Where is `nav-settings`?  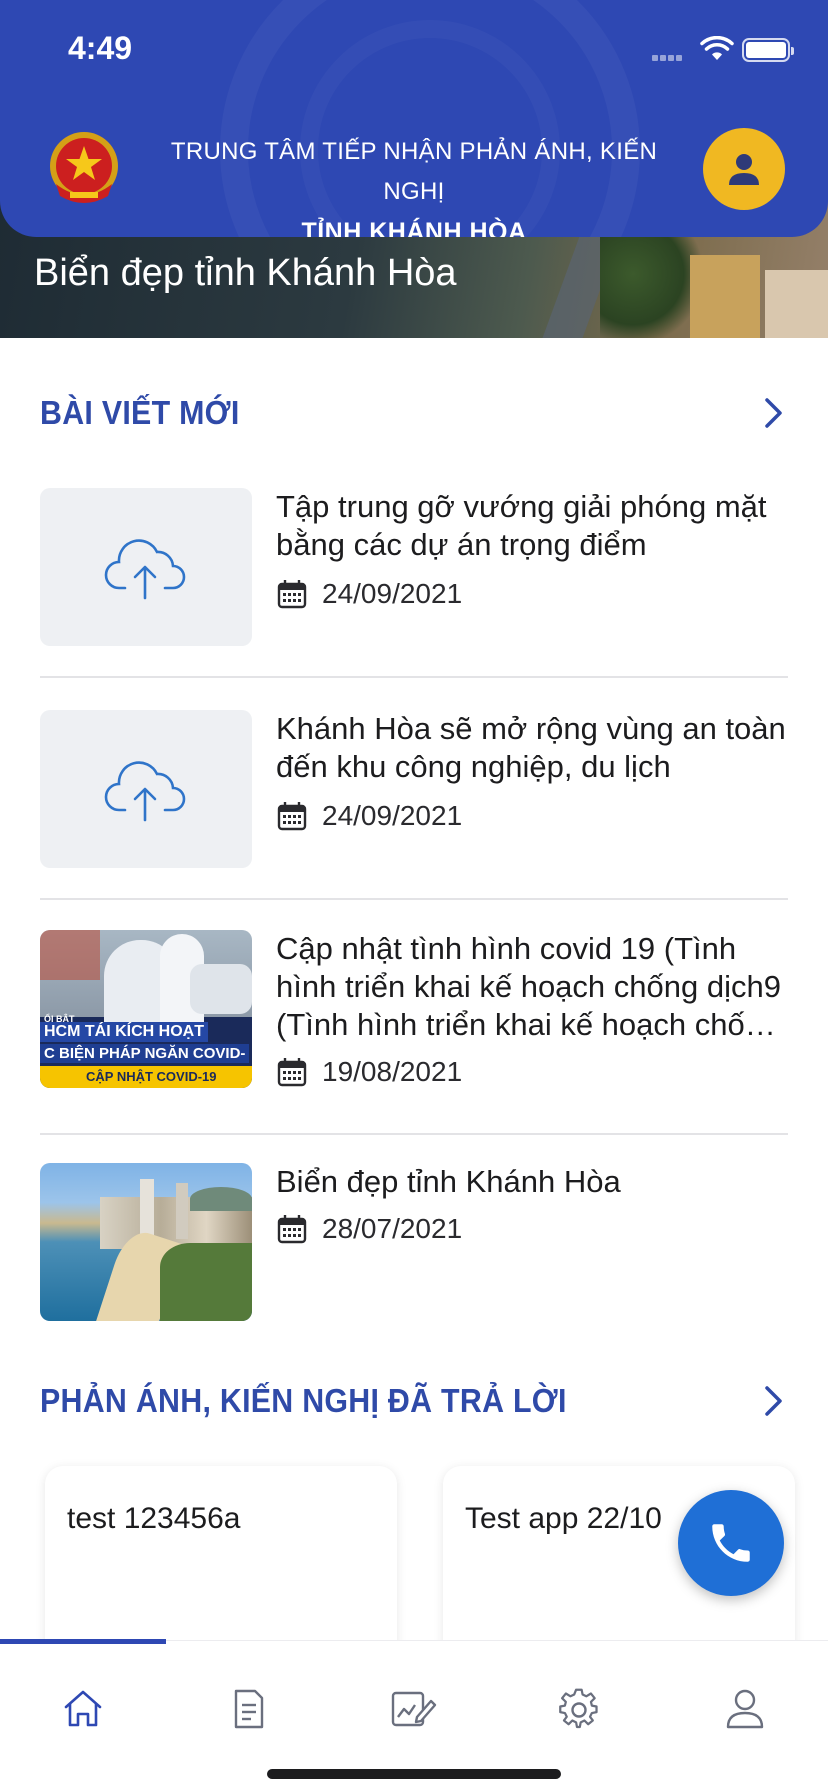 nav-settings is located at coordinates (579, 1709).